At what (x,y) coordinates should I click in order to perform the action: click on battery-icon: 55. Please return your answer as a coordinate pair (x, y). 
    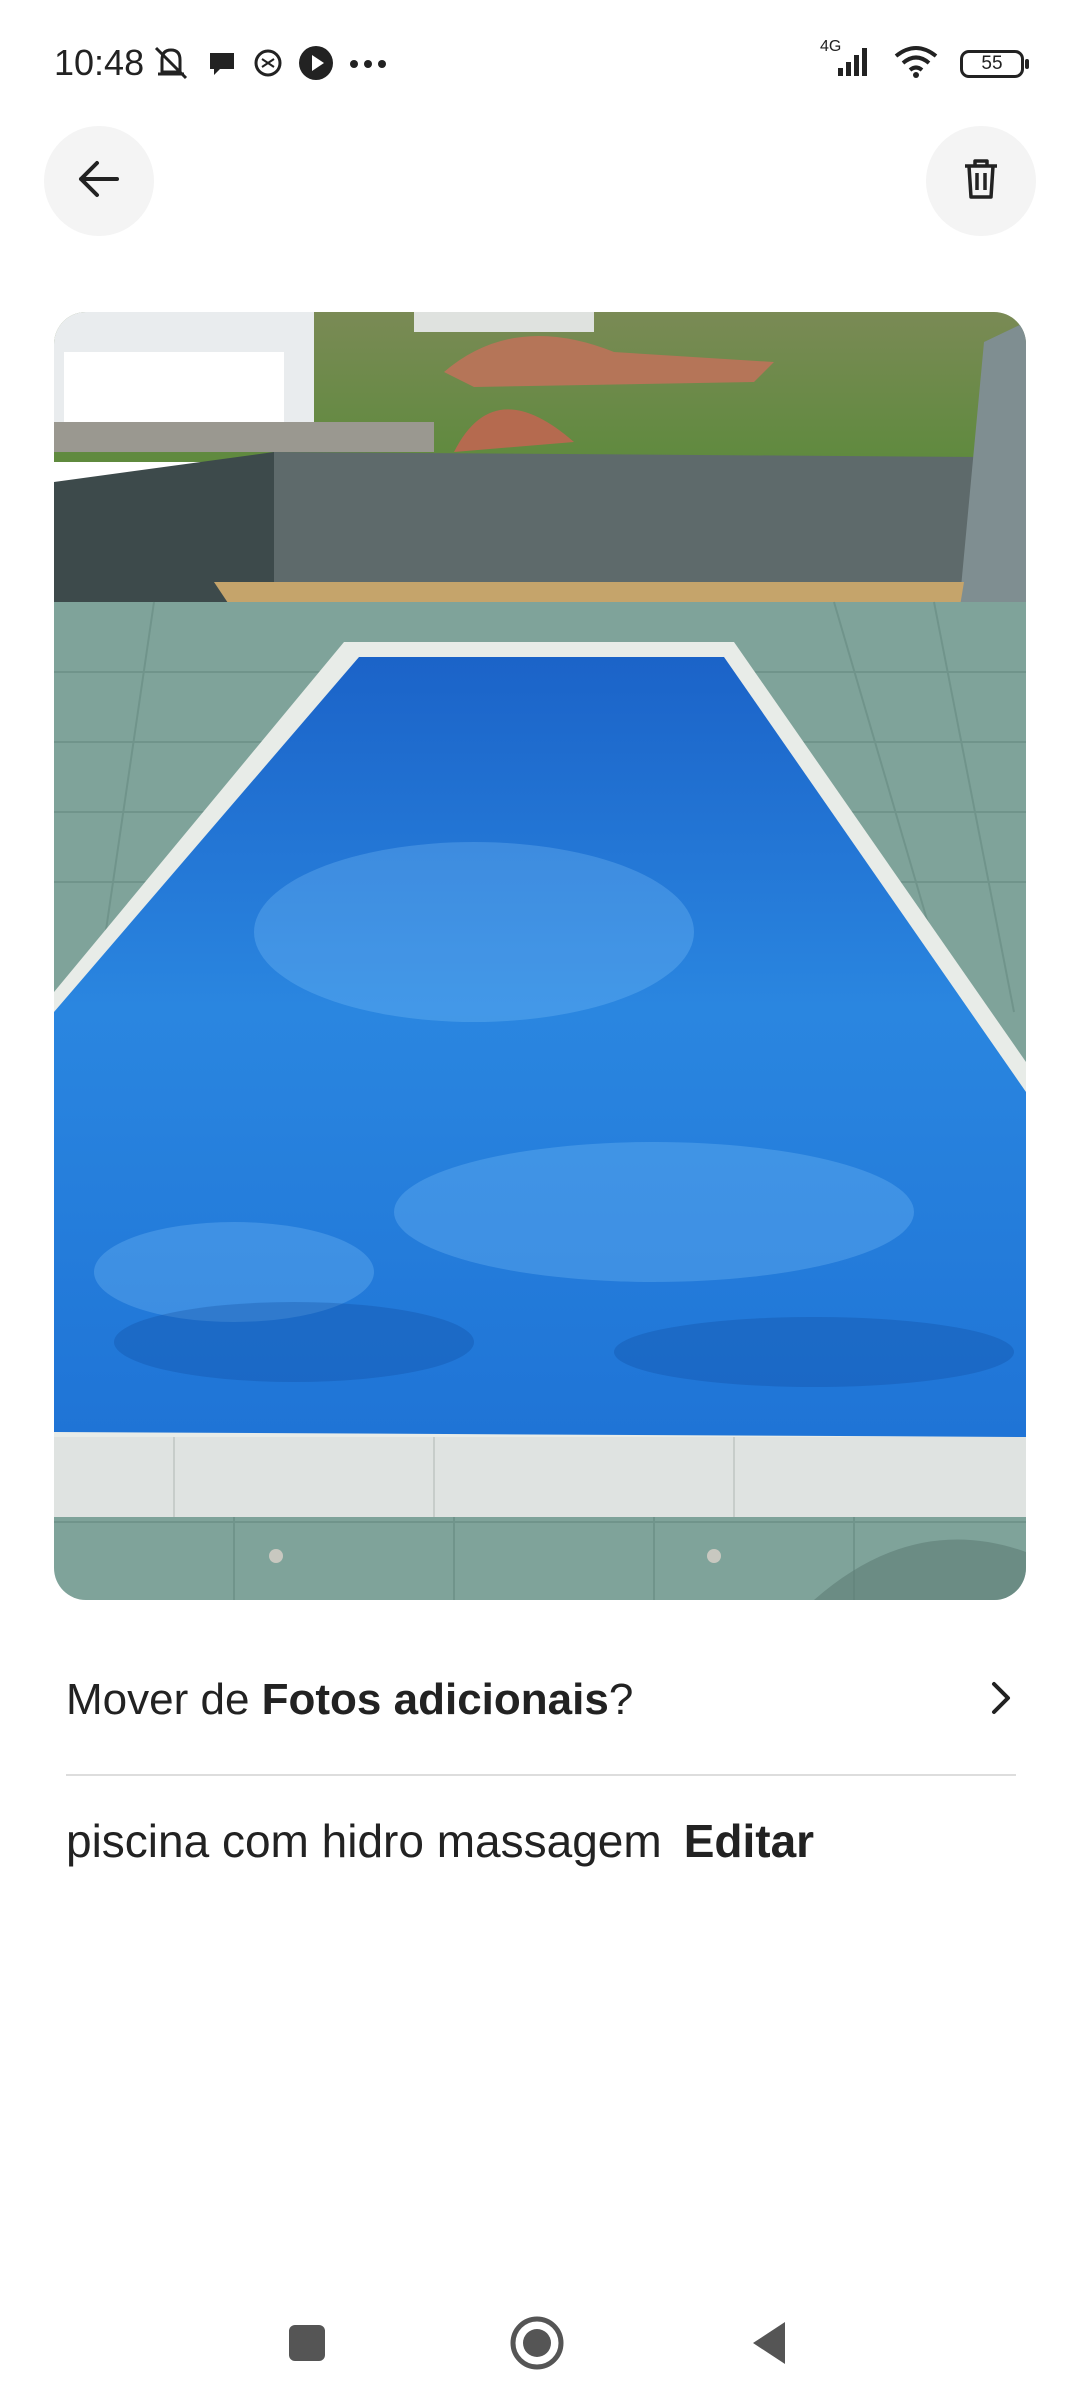
    Looking at the image, I should click on (994, 63).